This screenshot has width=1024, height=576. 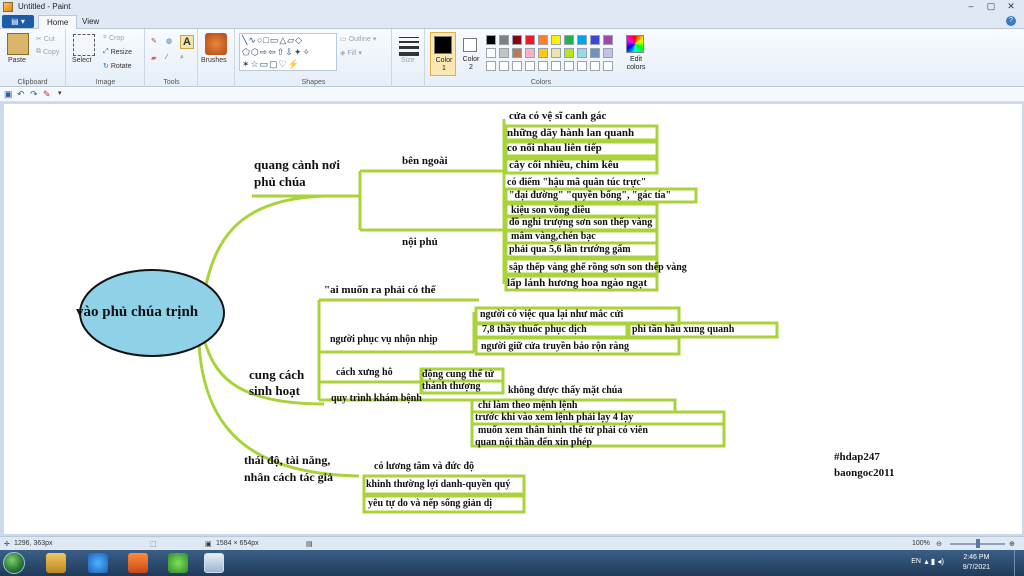 I want to click on b2-quote: "ai muốn ra phải có thể, so click(x=380, y=290).